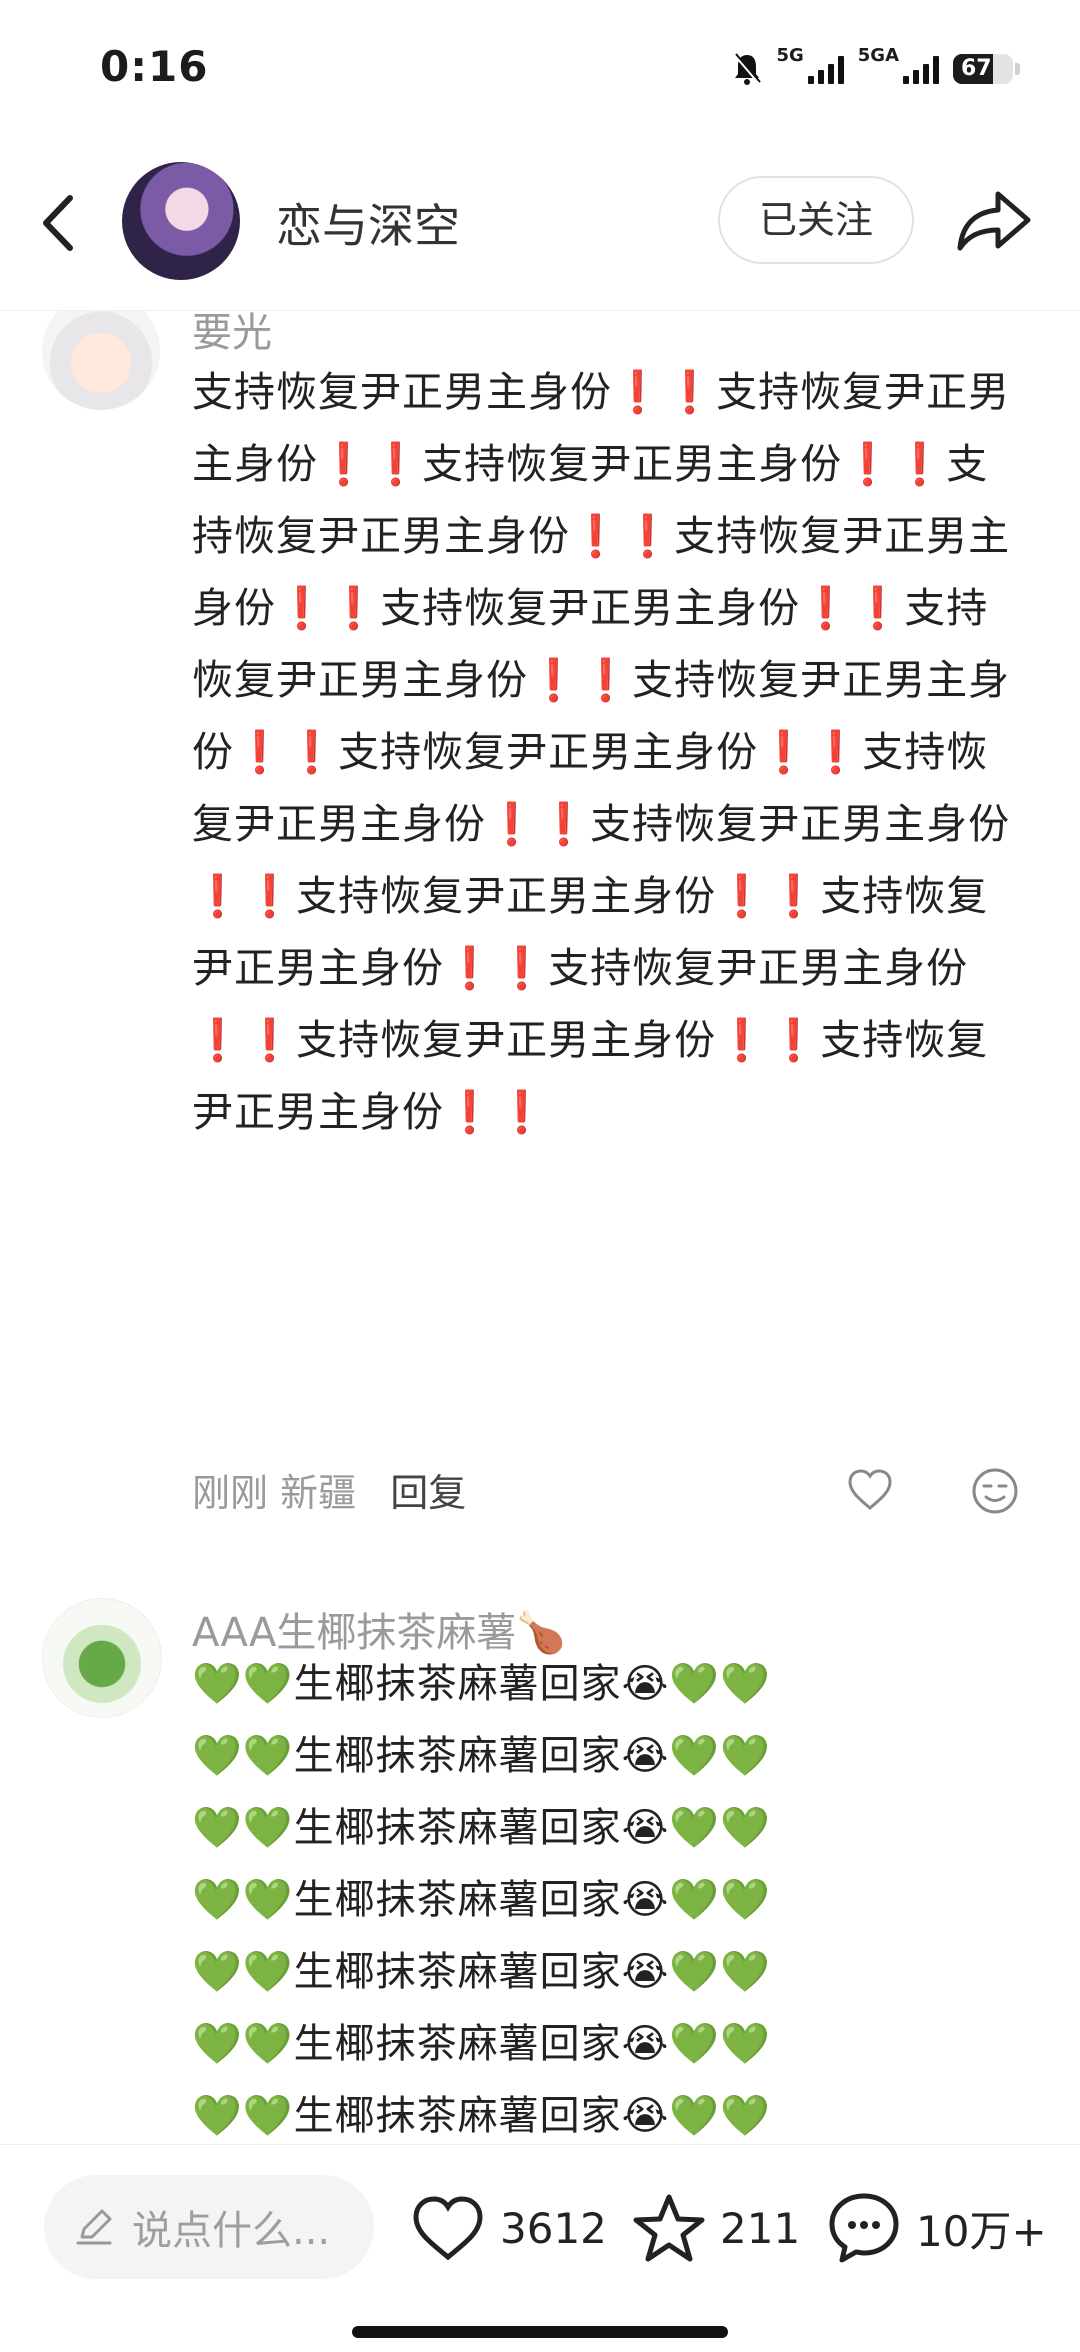  What do you see at coordinates (816, 220) in the screenshot?
I see `follow-button: 已关注` at bounding box center [816, 220].